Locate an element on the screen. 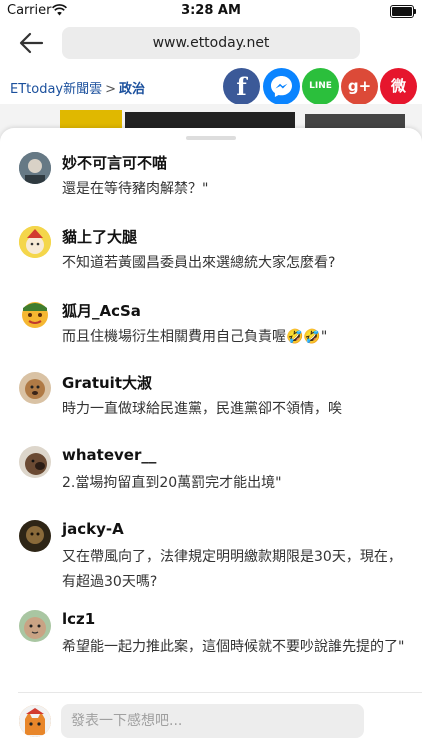 This screenshot has width=422, height=750. comment-author: jacky-A is located at coordinates (93, 529).